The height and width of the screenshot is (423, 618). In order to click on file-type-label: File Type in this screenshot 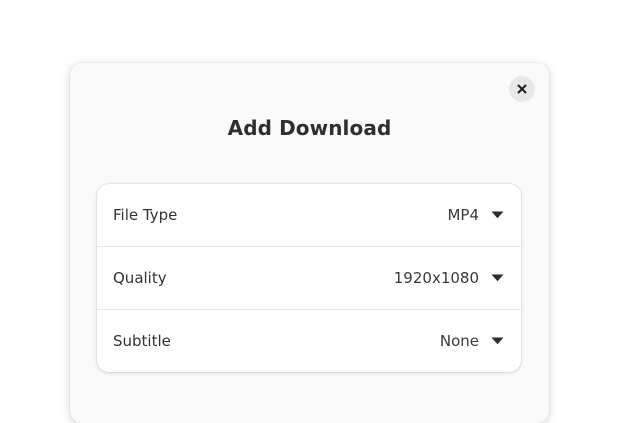, I will do `click(145, 215)`.